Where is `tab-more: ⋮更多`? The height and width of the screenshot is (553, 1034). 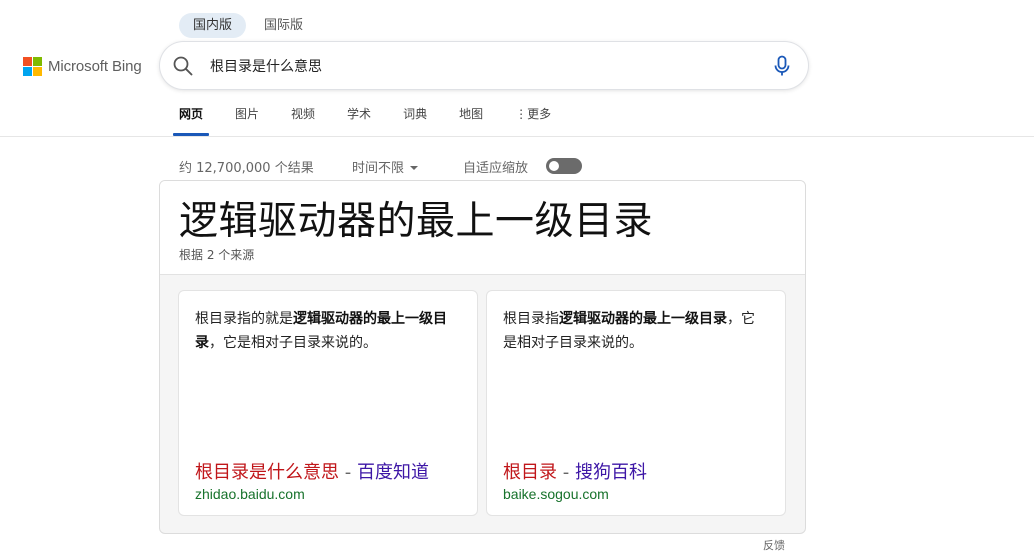 tab-more: ⋮更多 is located at coordinates (533, 120).